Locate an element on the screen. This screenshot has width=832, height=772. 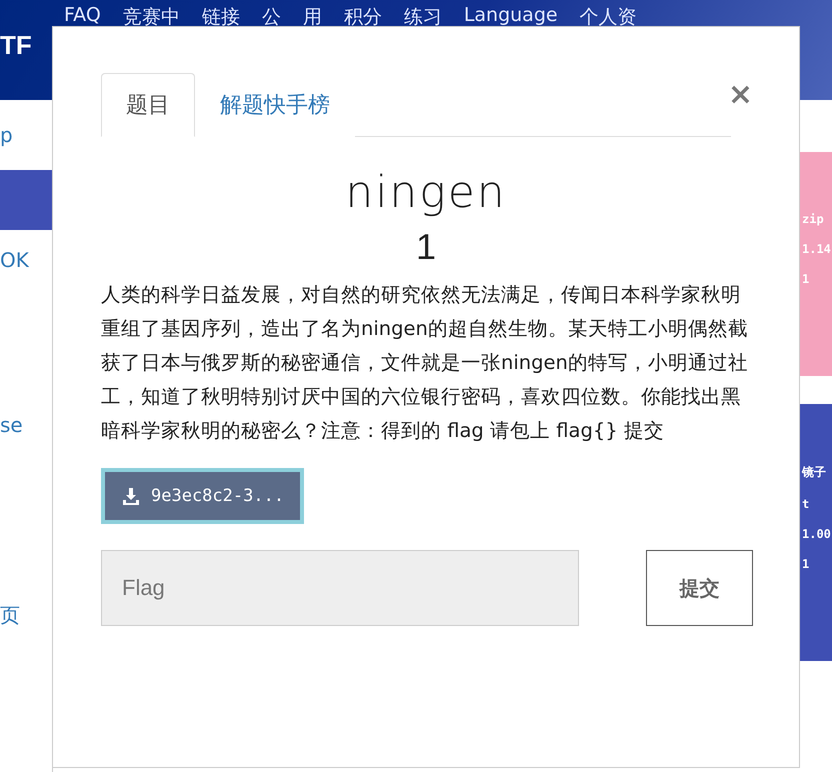
sidebar-item: se is located at coordinates (26, 425).